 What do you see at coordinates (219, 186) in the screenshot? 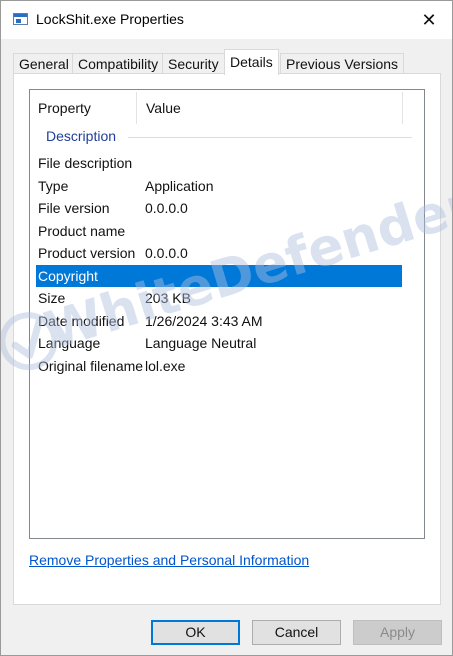
I see `list-item: Type Application` at bounding box center [219, 186].